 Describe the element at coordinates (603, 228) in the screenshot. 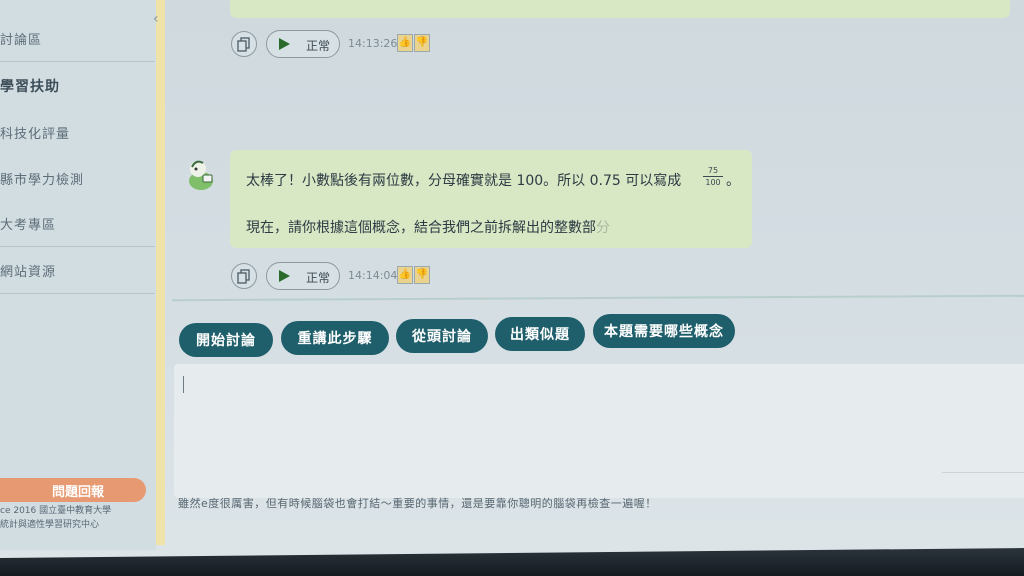

I see `streaming-text: 分` at that location.